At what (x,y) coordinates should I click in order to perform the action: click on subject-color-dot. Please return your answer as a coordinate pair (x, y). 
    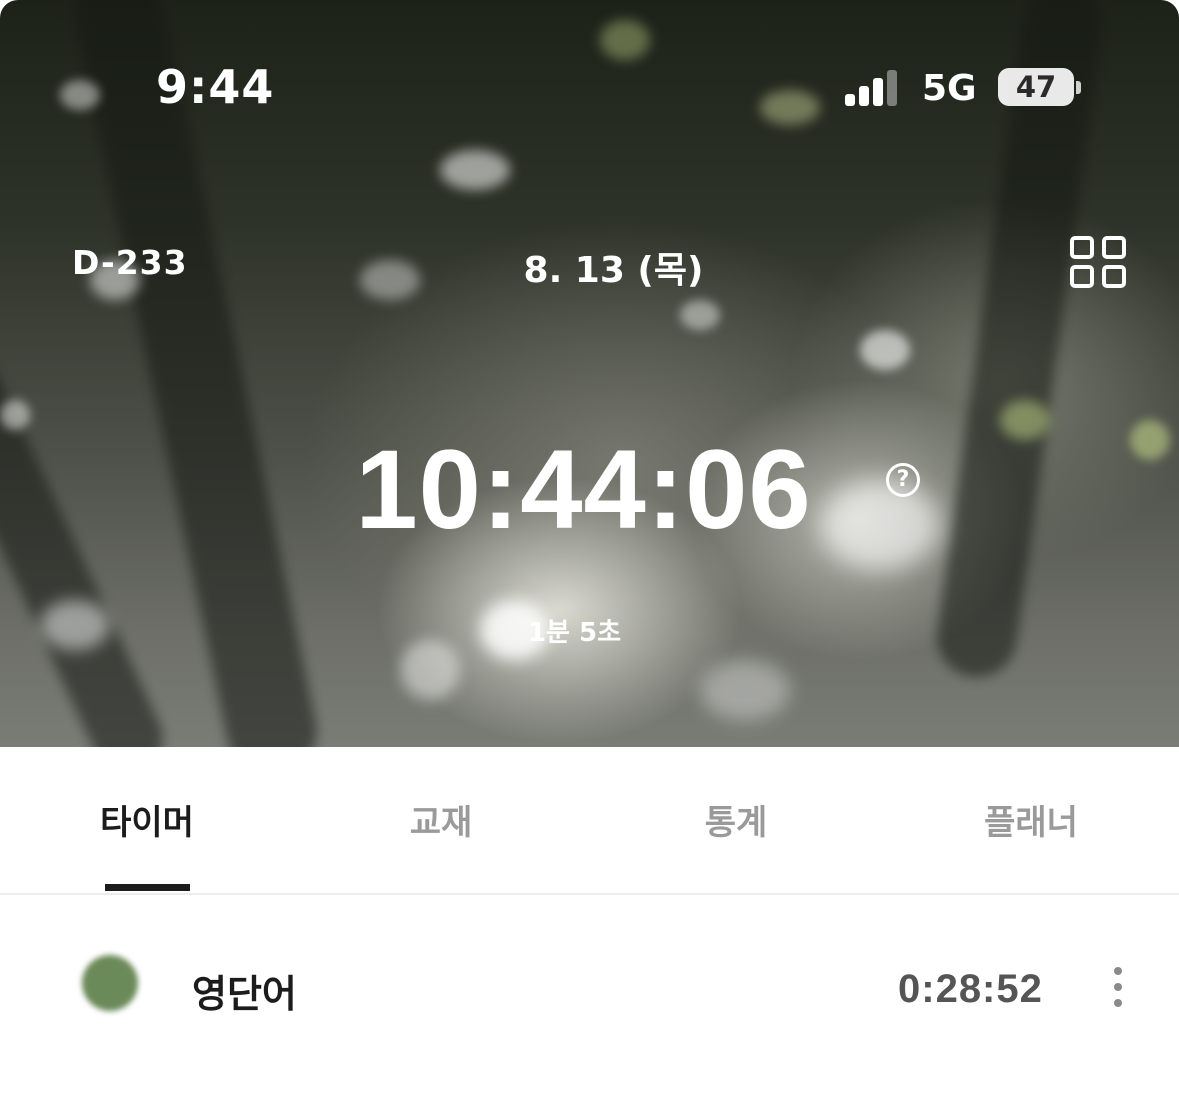
    Looking at the image, I should click on (110, 983).